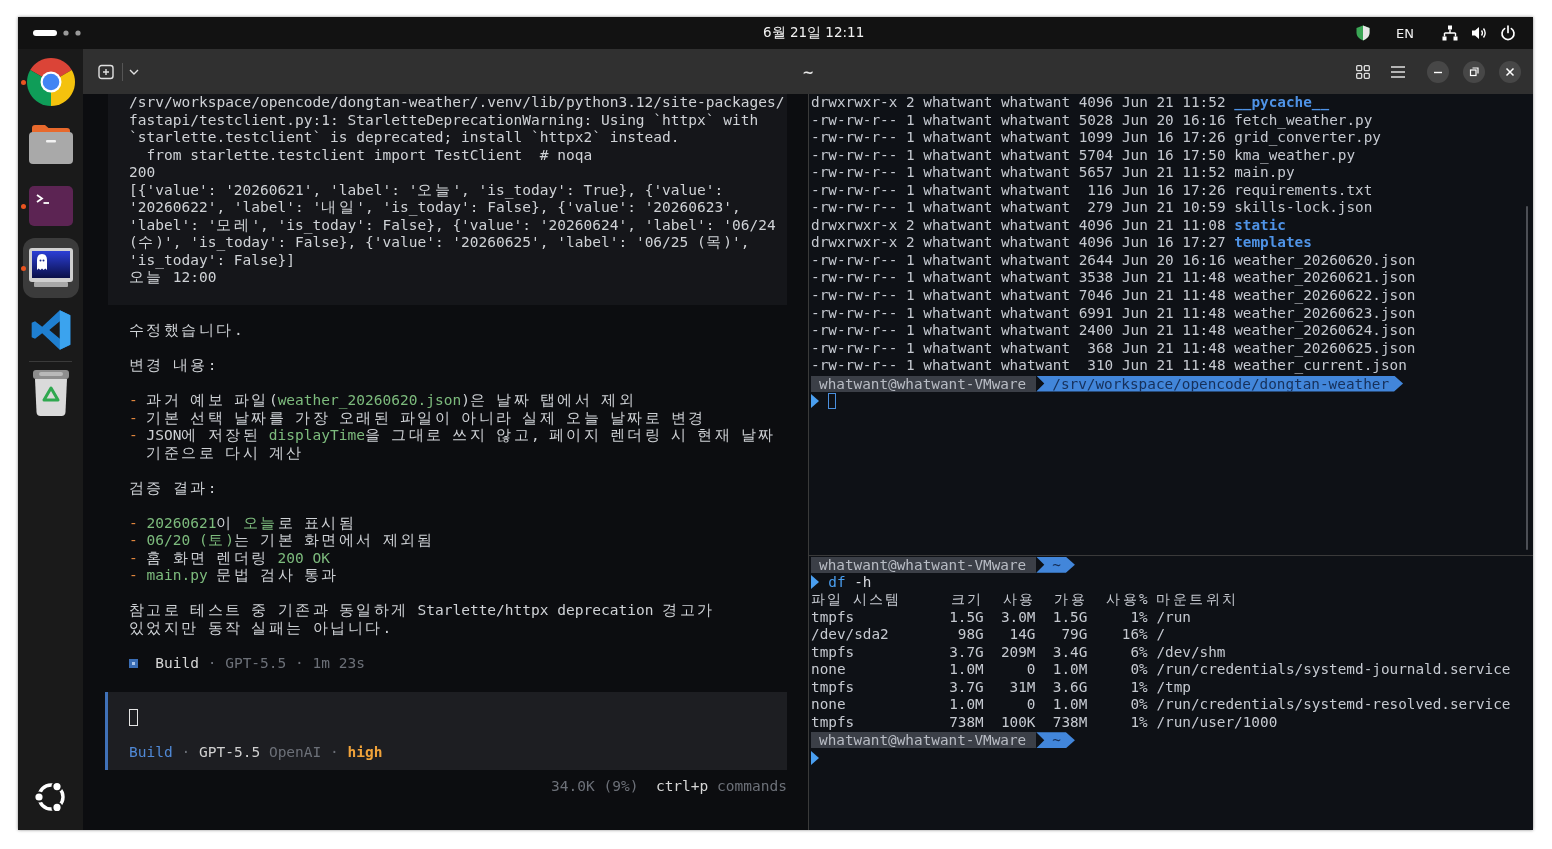 The height and width of the screenshot is (849, 1552). What do you see at coordinates (1398, 71) in the screenshot?
I see `menu-icon` at bounding box center [1398, 71].